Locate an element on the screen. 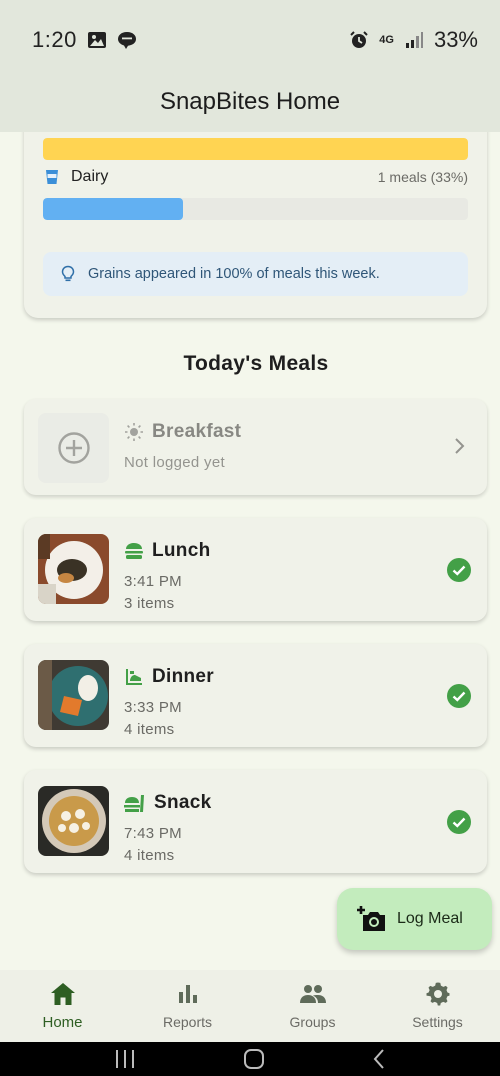  food-group-bar is located at coordinates (255, 149).